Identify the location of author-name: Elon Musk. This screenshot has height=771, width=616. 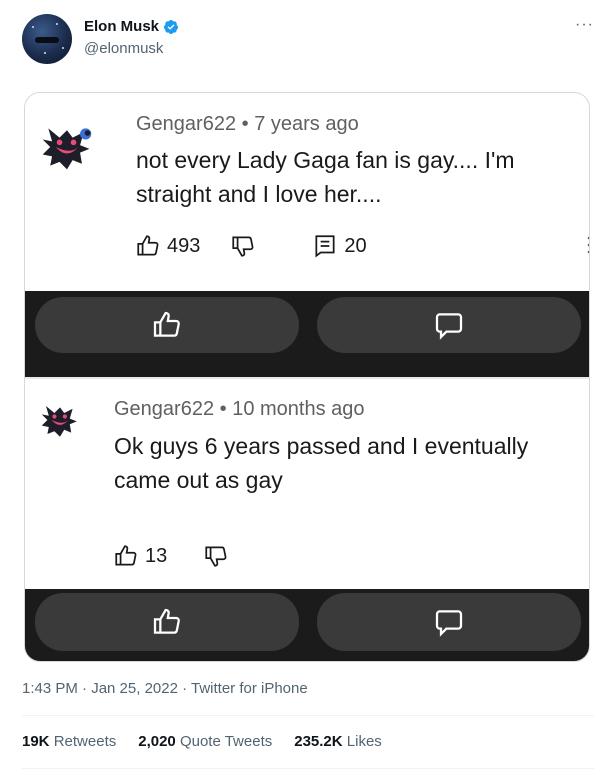
(121, 26).